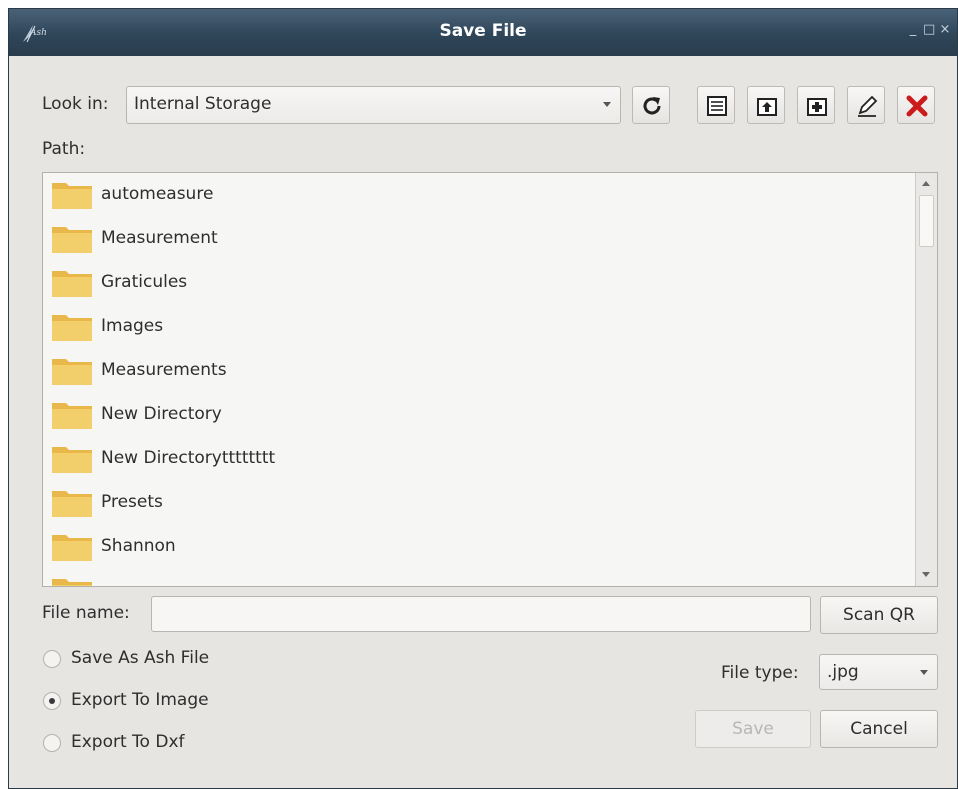 The width and height of the screenshot is (958, 789). I want to click on new-folder-icon, so click(817, 107).